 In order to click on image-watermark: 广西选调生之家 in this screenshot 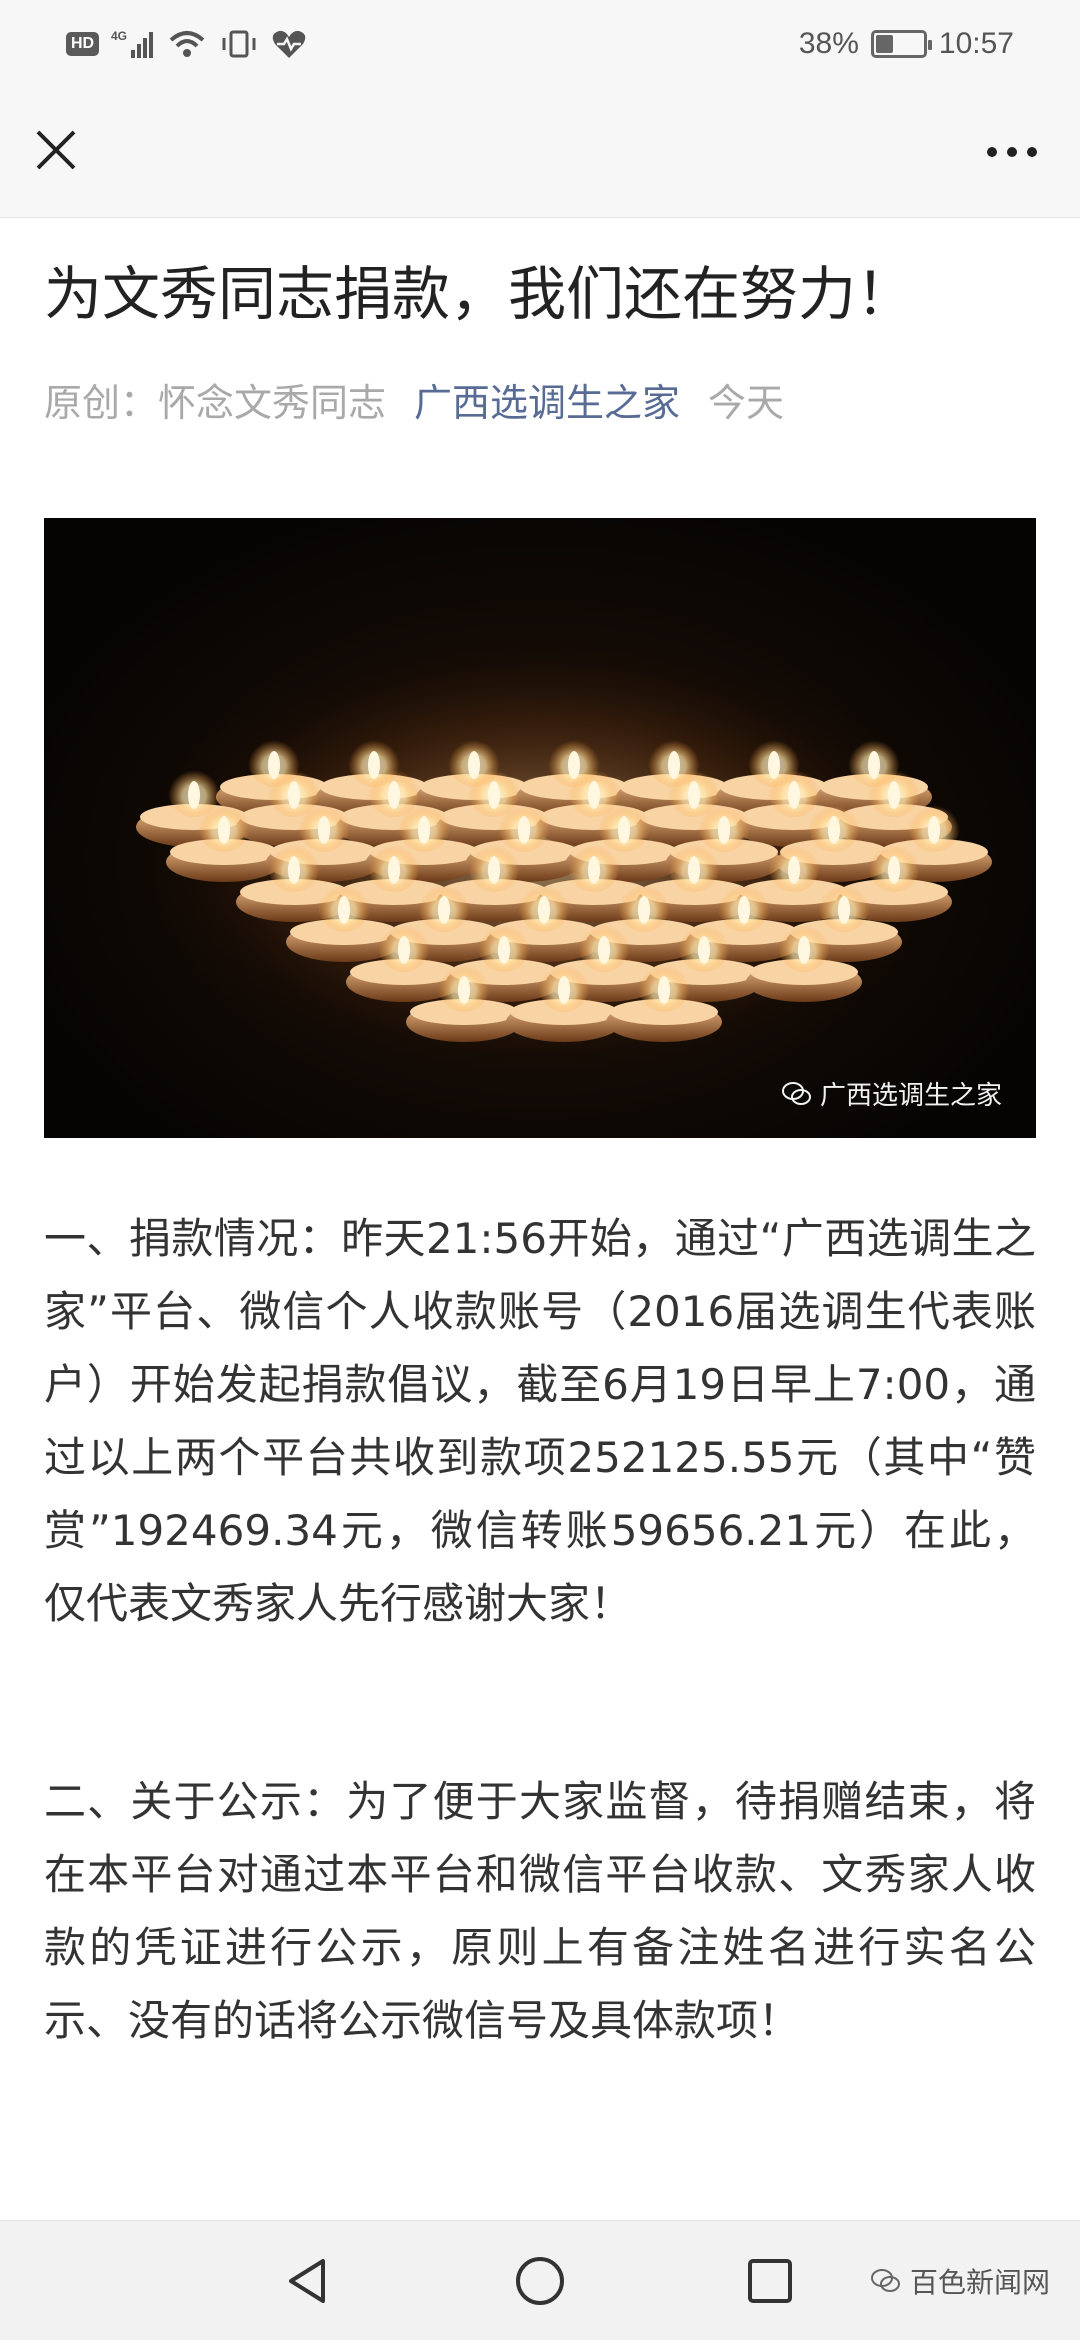, I will do `click(891, 1093)`.